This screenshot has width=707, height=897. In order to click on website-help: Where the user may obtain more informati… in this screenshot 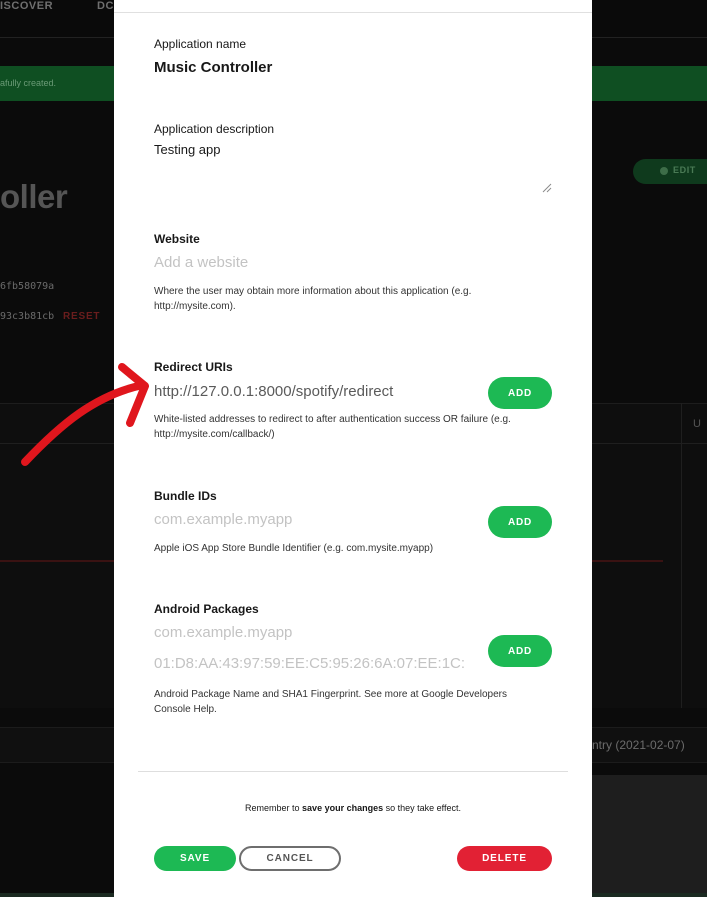, I will do `click(354, 299)`.